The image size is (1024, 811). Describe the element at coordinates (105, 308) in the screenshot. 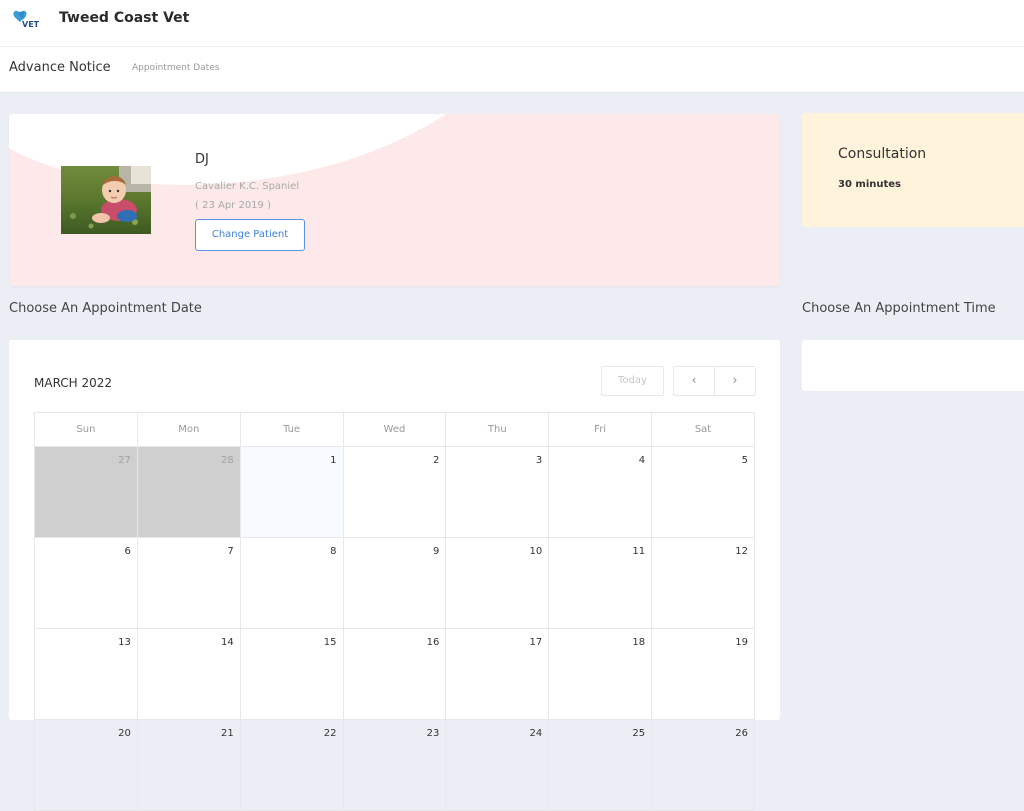

I see `date-section-title: Choose An Appointment Date` at that location.